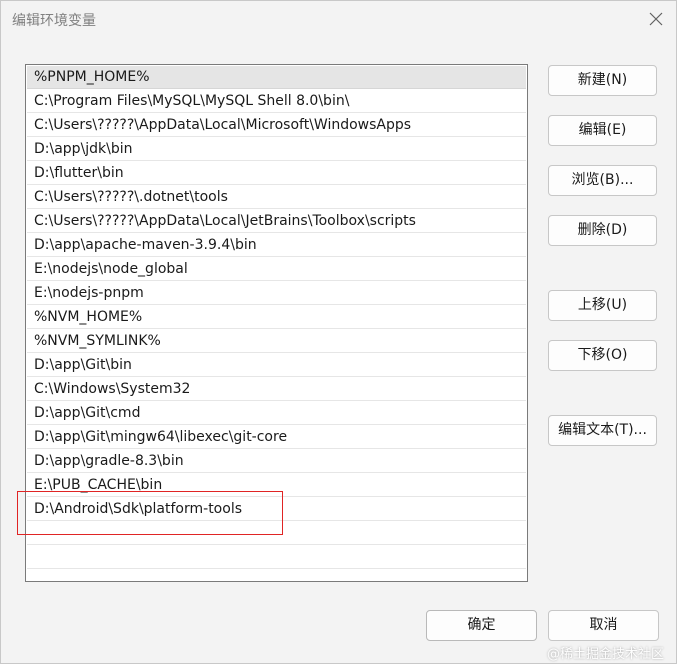  I want to click on path-list-item: D:\app\Git\bin, so click(276, 365).